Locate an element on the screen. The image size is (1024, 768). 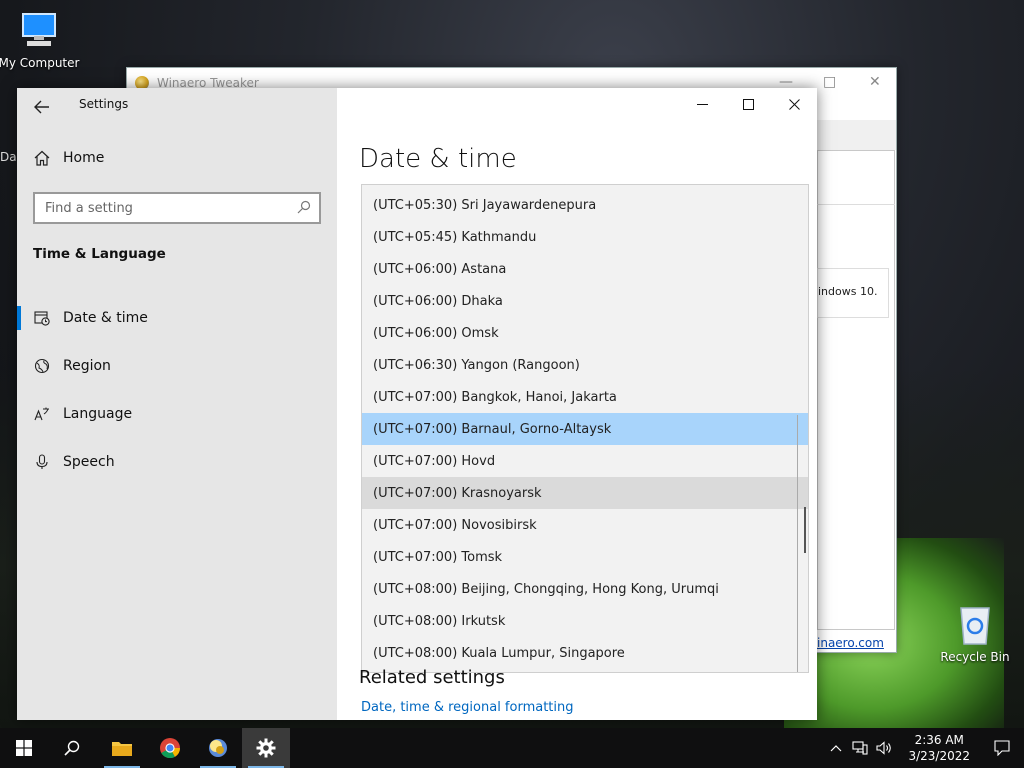
gear-icon is located at coordinates (266, 748).